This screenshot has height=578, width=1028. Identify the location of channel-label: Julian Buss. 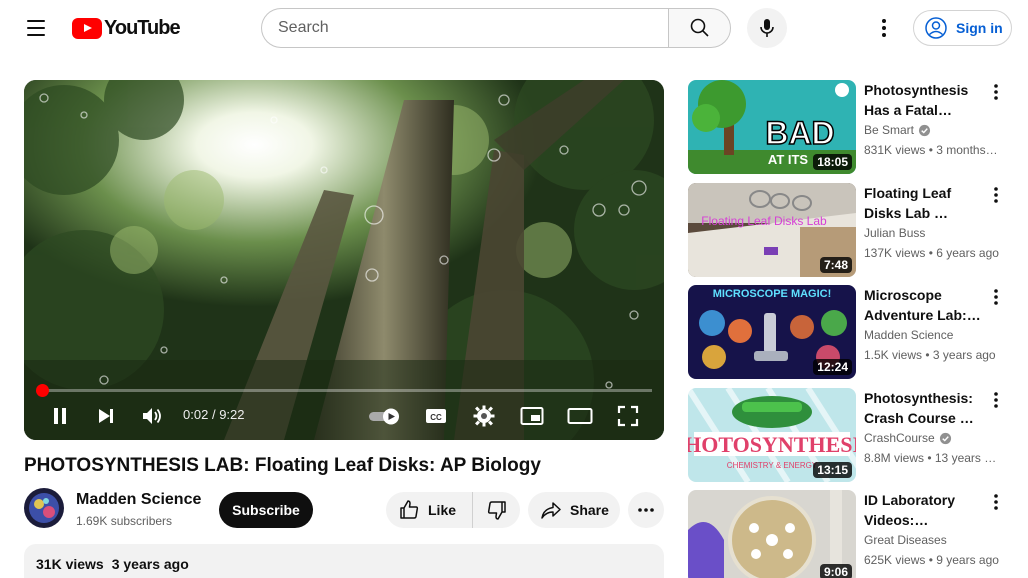
(895, 233).